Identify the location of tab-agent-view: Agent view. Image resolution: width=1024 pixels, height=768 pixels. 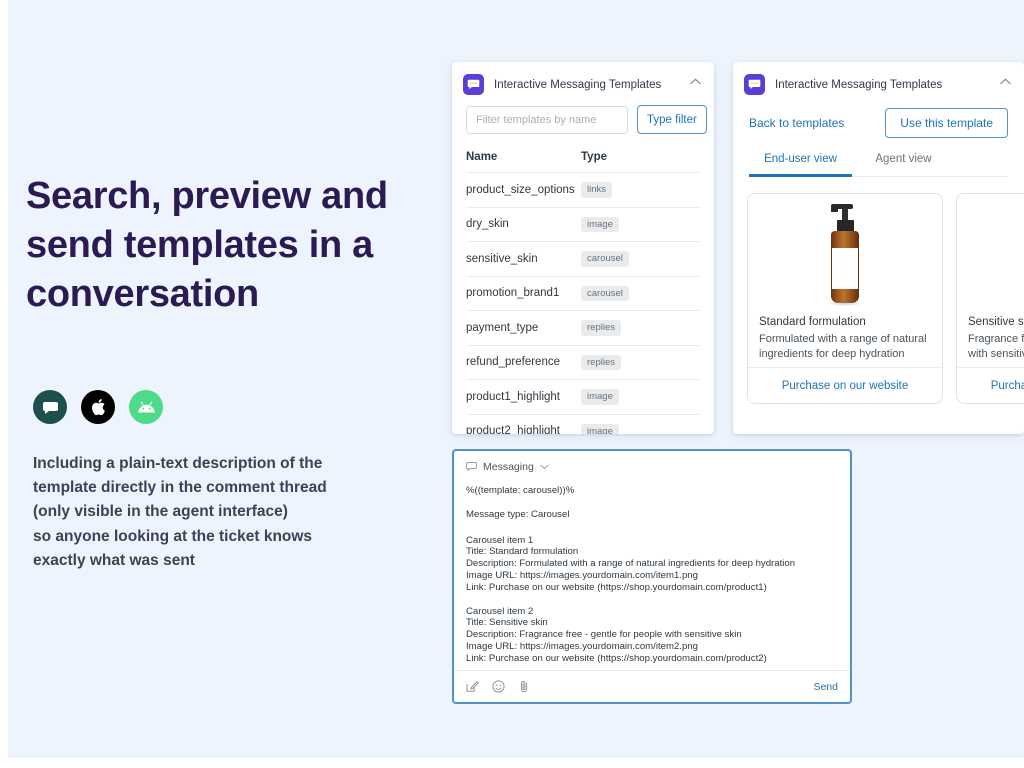
(903, 165).